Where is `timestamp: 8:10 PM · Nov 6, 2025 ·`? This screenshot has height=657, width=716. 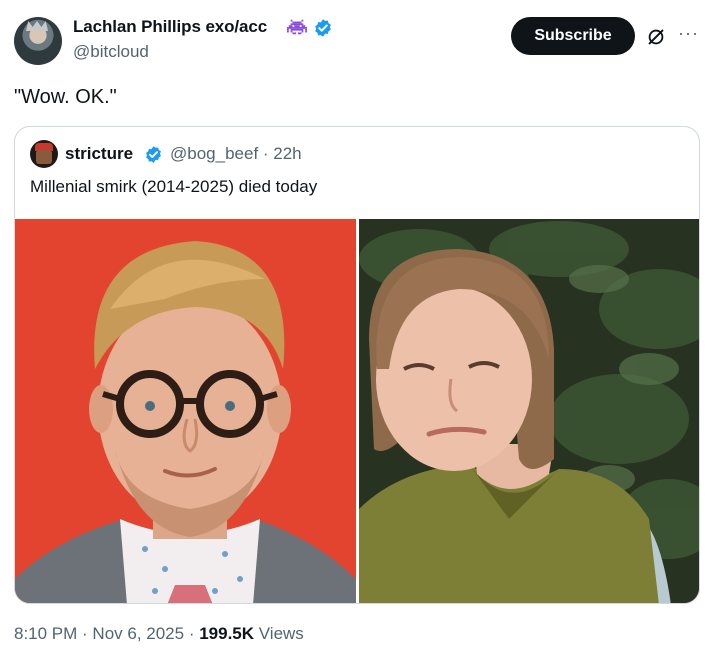
timestamp: 8:10 PM · Nov 6, 2025 · is located at coordinates (106, 633).